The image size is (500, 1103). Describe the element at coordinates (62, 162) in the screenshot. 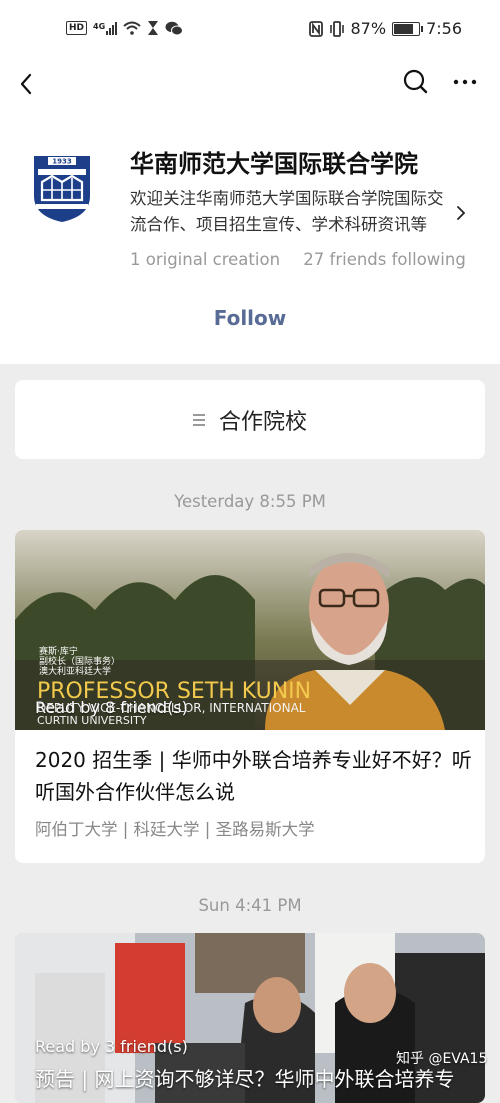

I see `logo-year: 1933` at that location.